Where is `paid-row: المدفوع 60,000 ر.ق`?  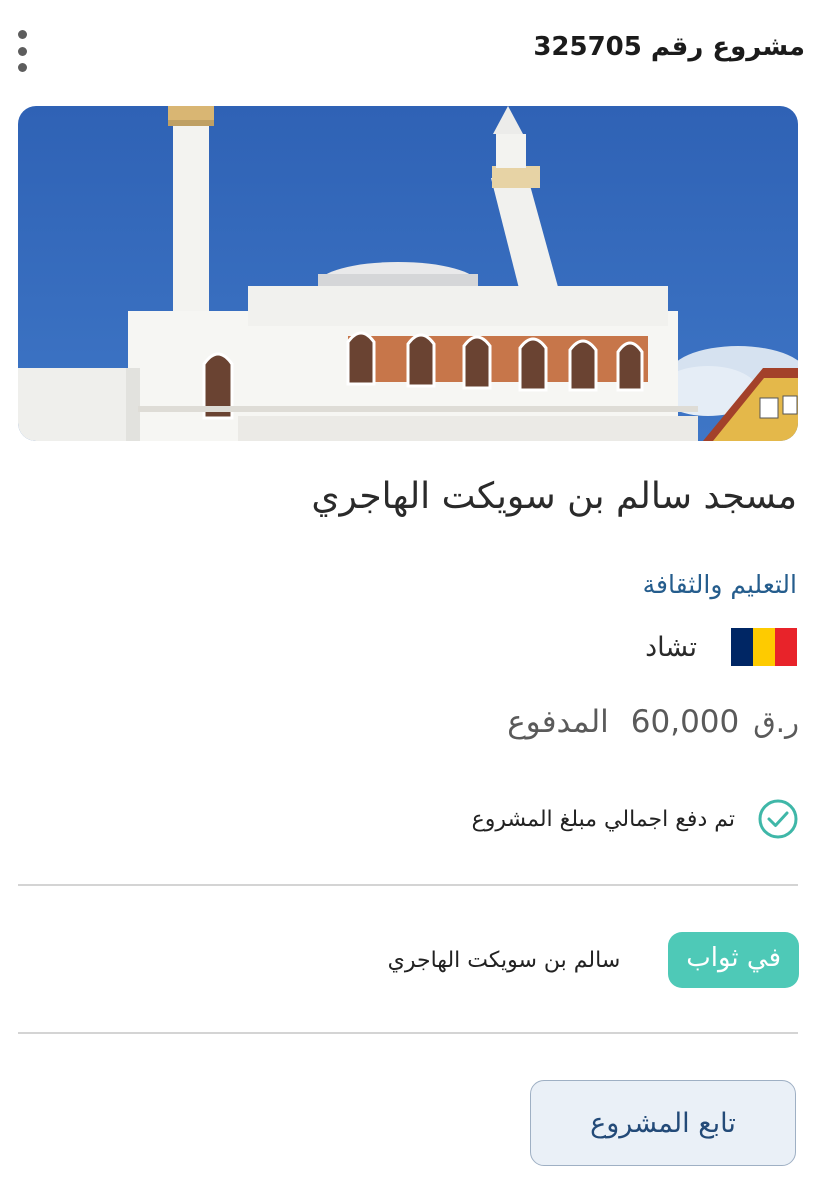 paid-row: المدفوع 60,000 ر.ق is located at coordinates (653, 722).